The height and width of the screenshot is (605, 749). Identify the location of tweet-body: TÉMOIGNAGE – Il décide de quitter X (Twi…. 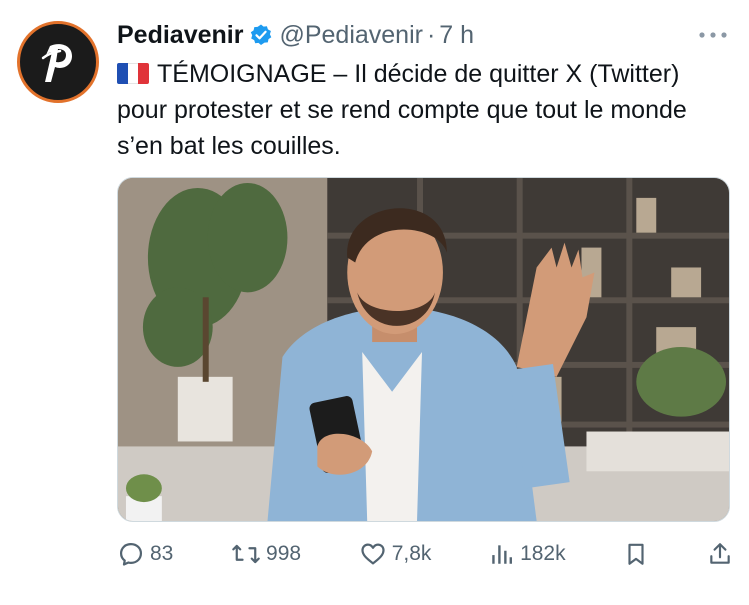
(402, 110).